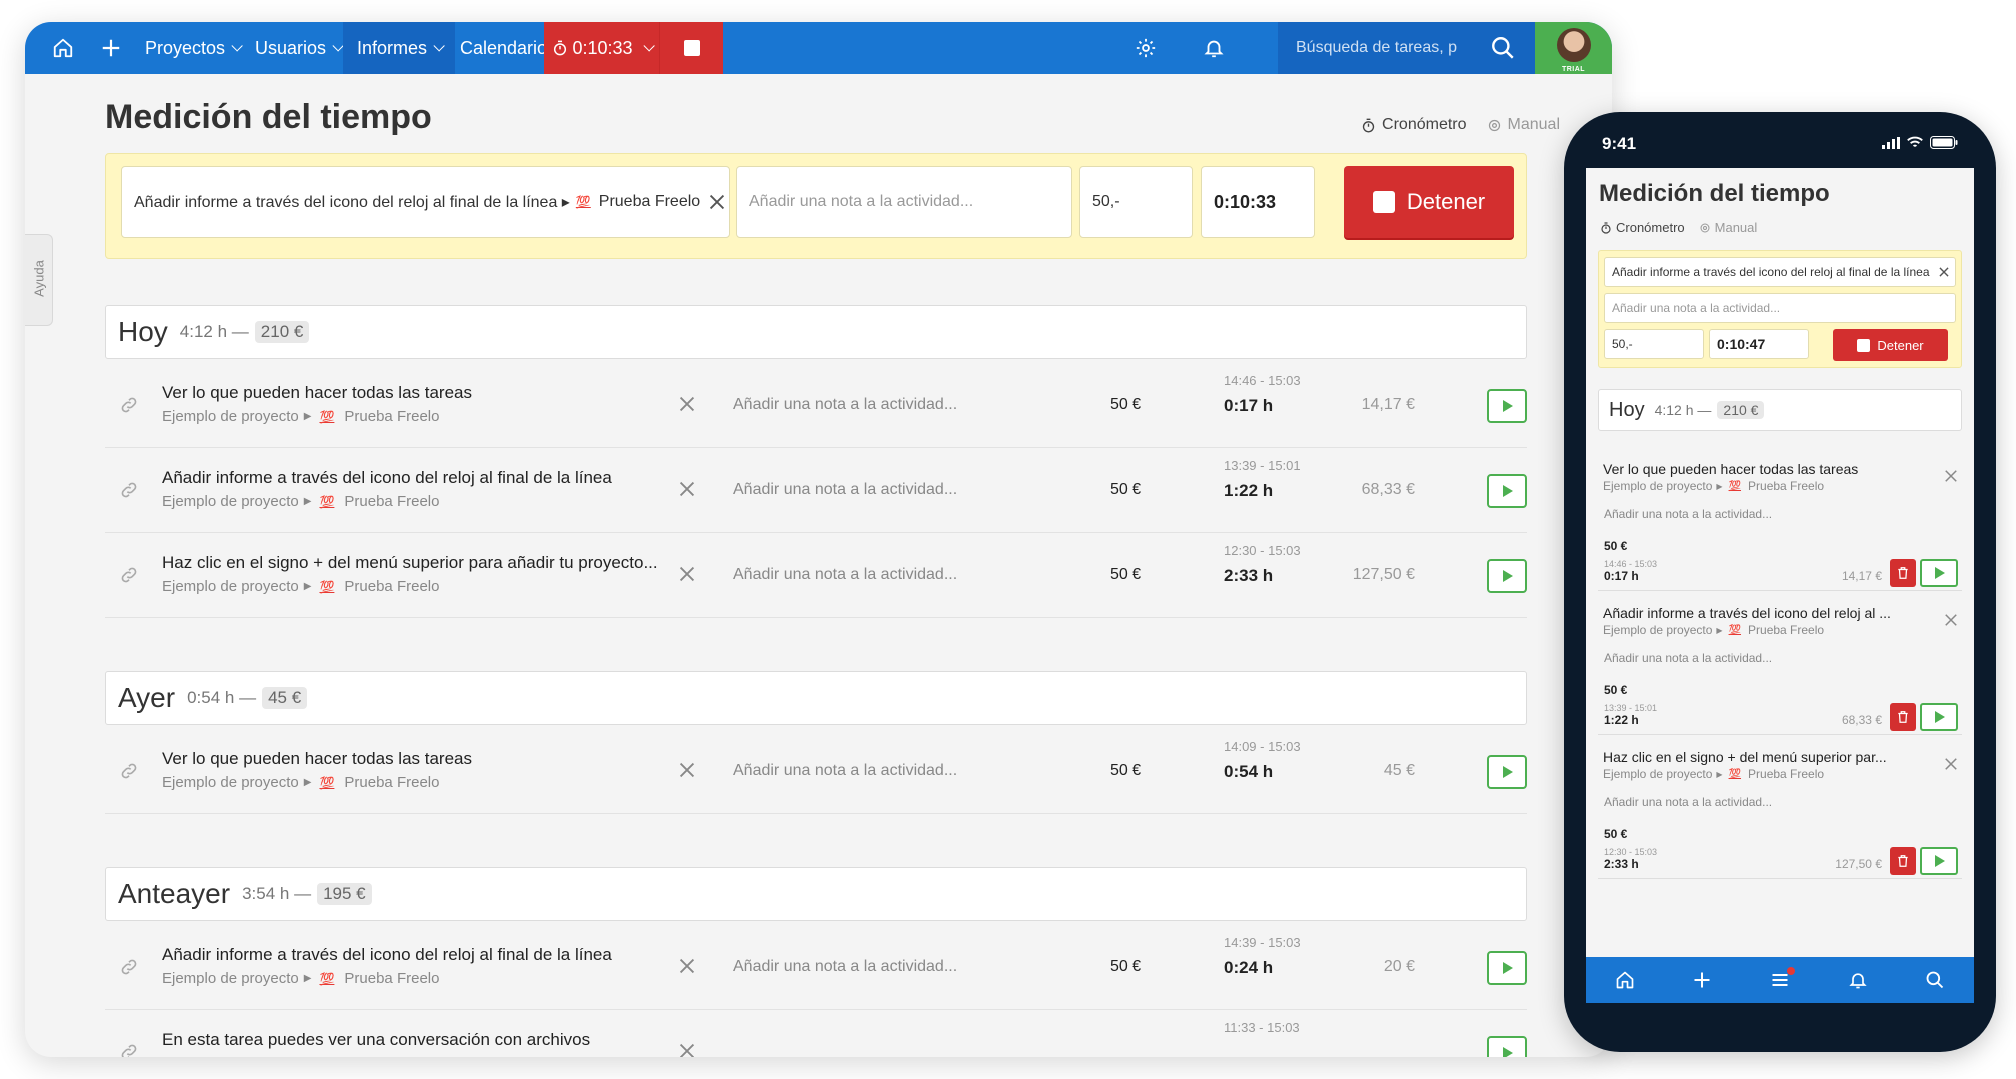 This screenshot has width=2016, height=1079. I want to click on tracker-time-field: 0:10:33, so click(1258, 202).